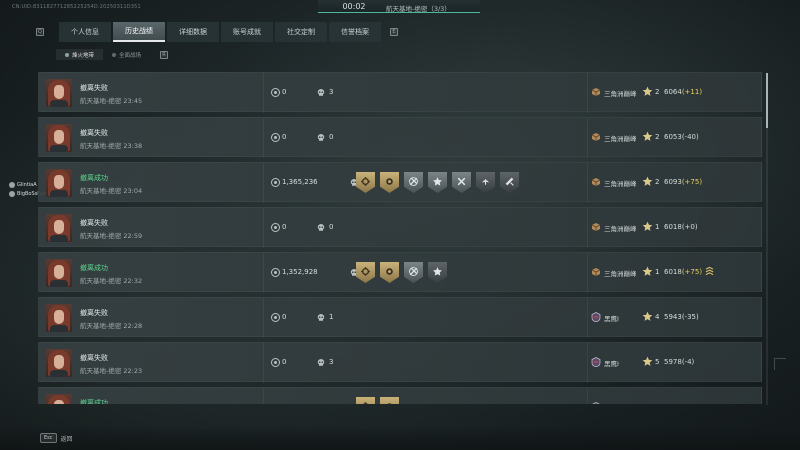  Describe the element at coordinates (657, 272) in the screenshot. I see `rank-level: 1` at that location.